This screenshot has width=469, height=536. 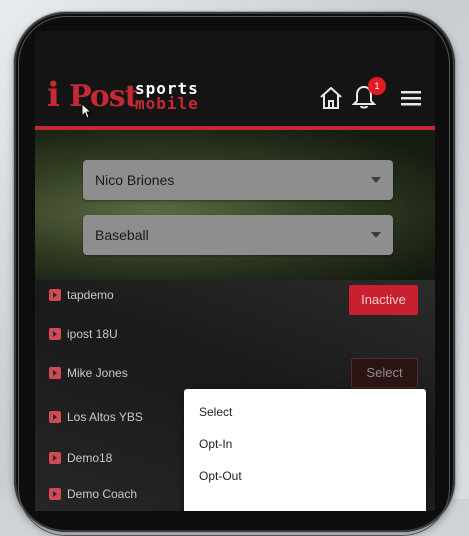 I want to click on hamburger-menu-icon, so click(x=411, y=98).